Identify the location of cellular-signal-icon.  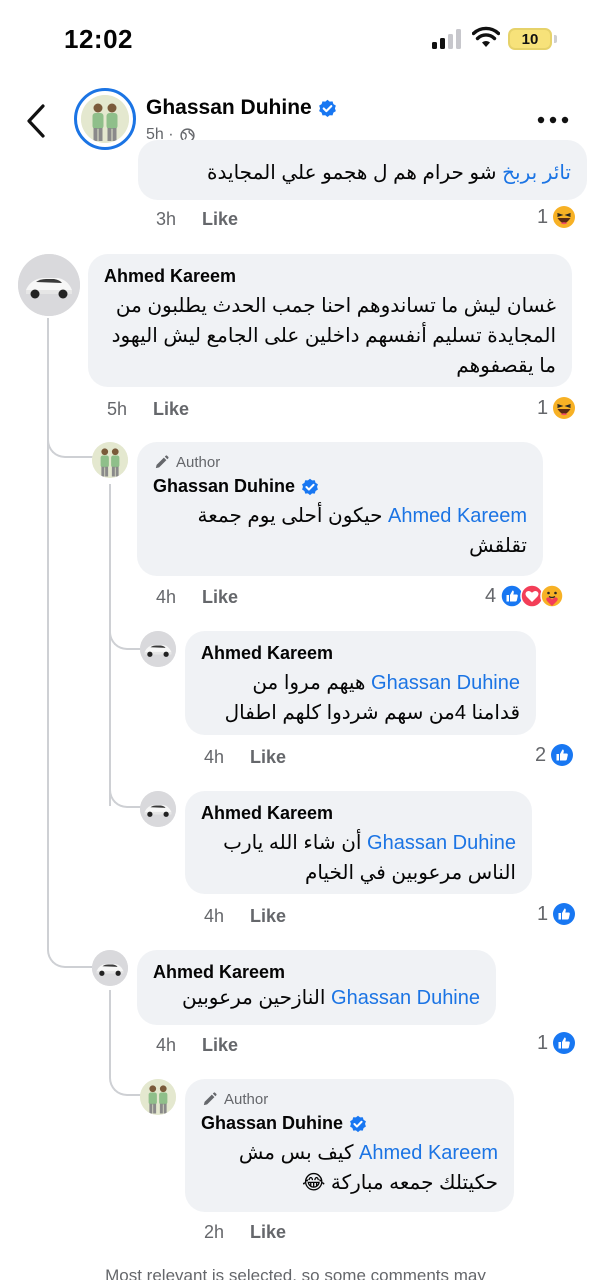
(446, 39).